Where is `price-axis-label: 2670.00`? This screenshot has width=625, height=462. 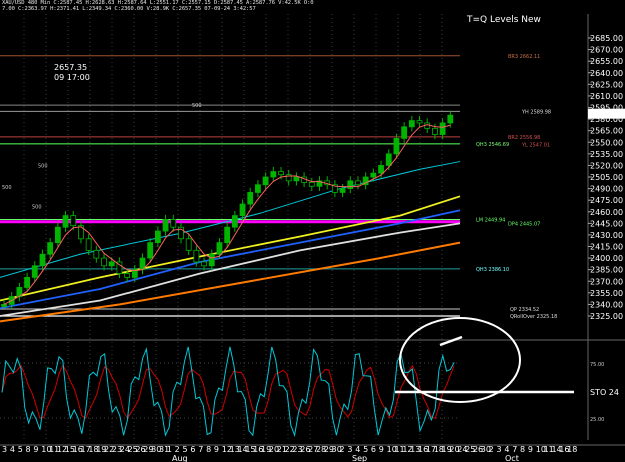
price-axis-label: 2670.00 is located at coordinates (606, 50).